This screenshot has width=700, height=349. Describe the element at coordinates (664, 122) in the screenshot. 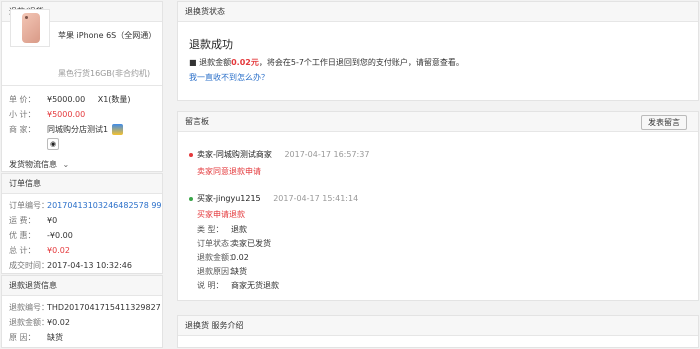

I see `post-message-button: 发表留言` at that location.